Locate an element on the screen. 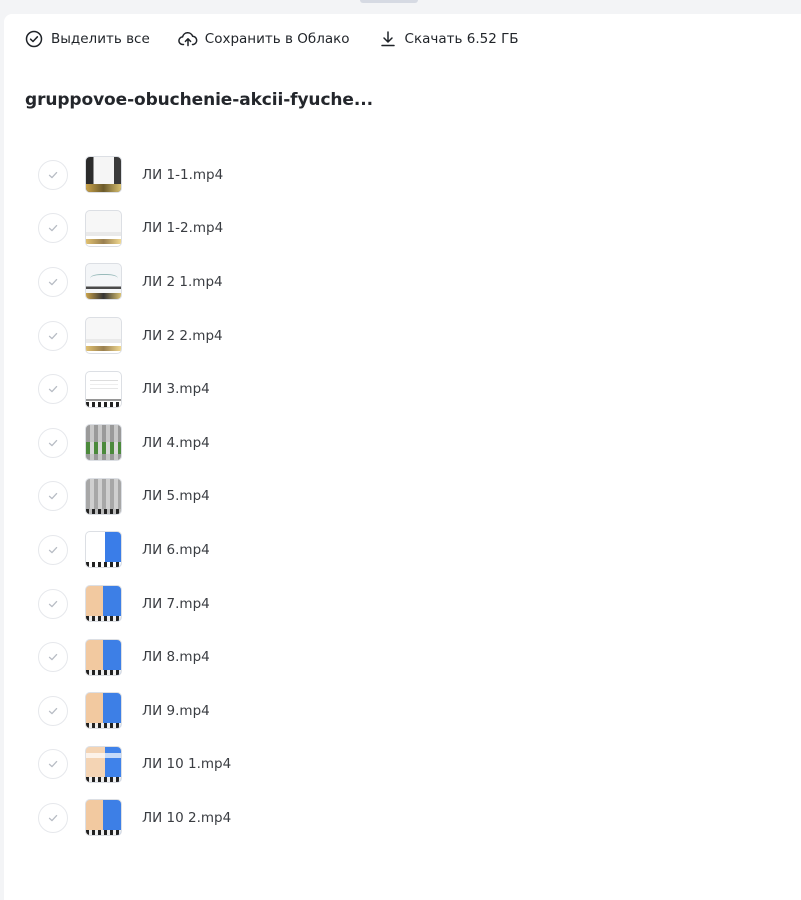  file-row: ЛИ 3.mp4 is located at coordinates (402, 389).